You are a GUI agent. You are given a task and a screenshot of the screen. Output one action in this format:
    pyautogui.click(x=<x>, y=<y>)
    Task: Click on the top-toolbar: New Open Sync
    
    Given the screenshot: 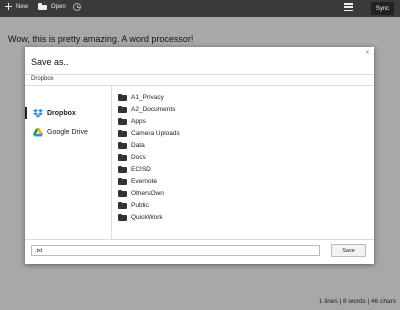 What is the action you would take?
    pyautogui.click(x=200, y=8)
    